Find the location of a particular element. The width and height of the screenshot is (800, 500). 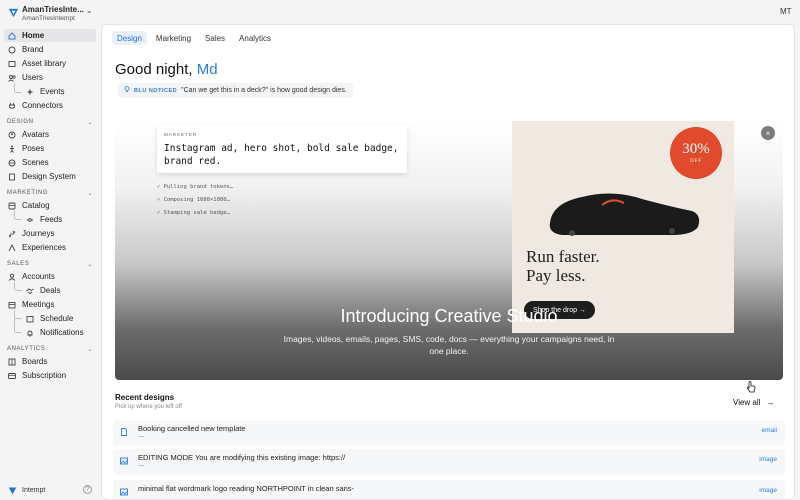

sidebar-item-connectors: Connectors is located at coordinates (50, 105).